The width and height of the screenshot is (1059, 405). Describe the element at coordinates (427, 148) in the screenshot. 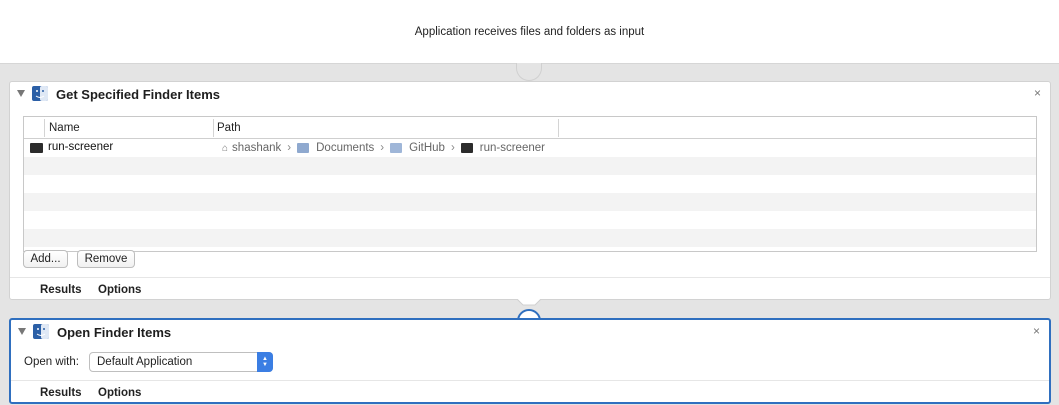

I see `path-segment: GitHub` at that location.